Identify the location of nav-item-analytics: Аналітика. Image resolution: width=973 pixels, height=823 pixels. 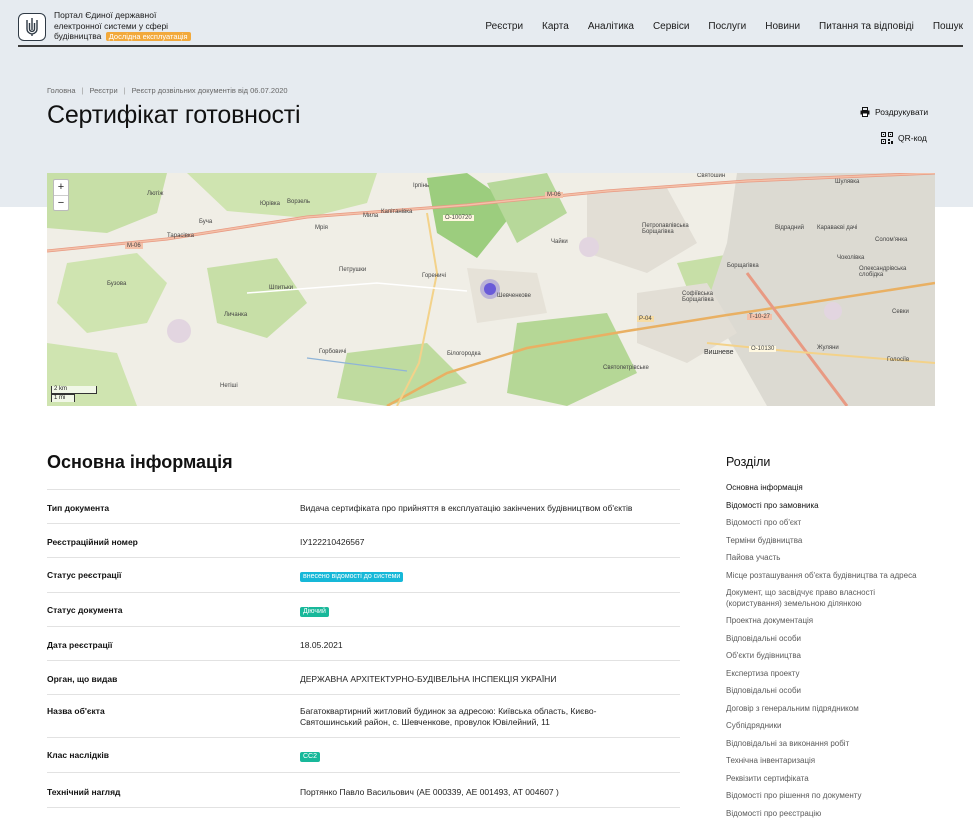
(611, 26).